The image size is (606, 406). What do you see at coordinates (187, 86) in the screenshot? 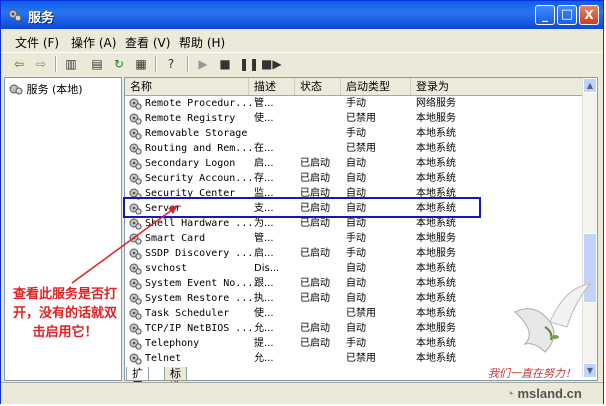
I see `column-header-name: 名称` at bounding box center [187, 86].